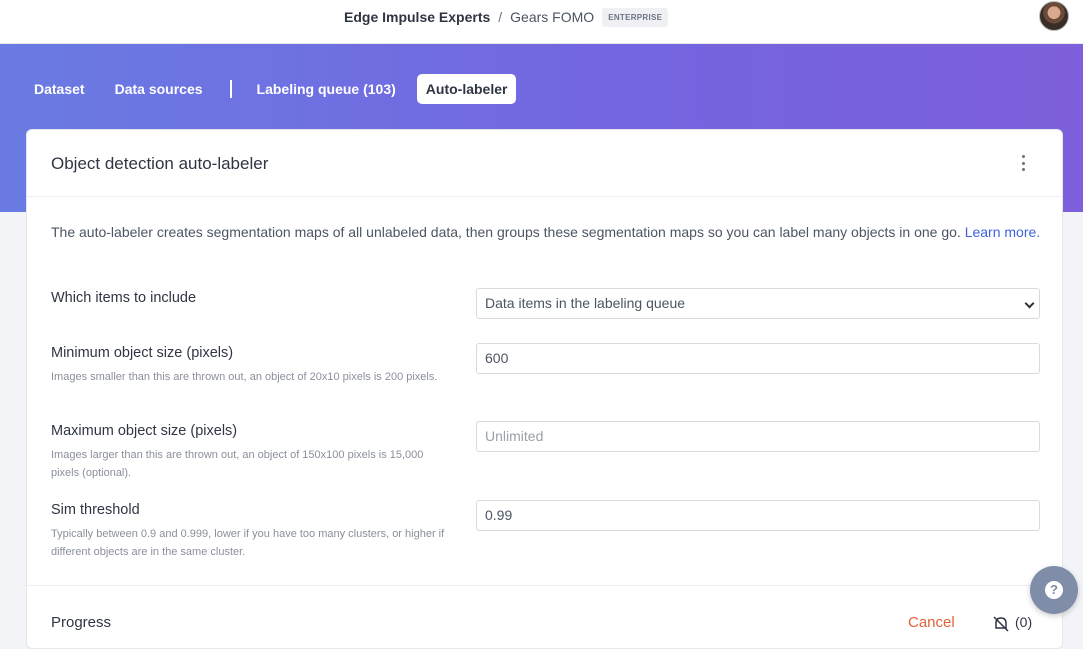 The width and height of the screenshot is (1083, 649). What do you see at coordinates (159, 89) in the screenshot?
I see `tab-data-sources: Data sources` at bounding box center [159, 89].